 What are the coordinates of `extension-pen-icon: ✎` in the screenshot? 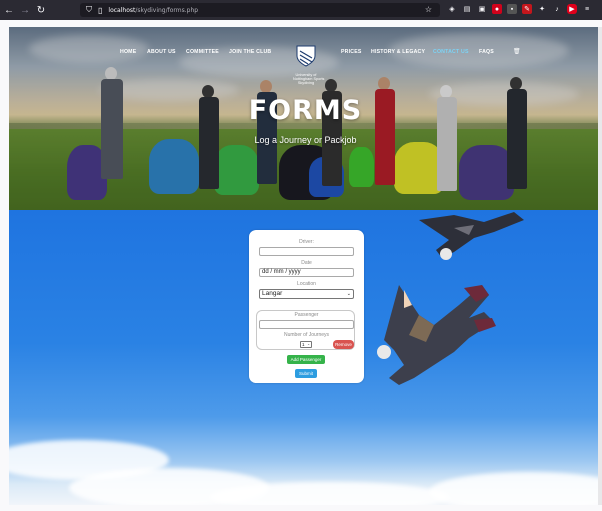 It's located at (527, 9).